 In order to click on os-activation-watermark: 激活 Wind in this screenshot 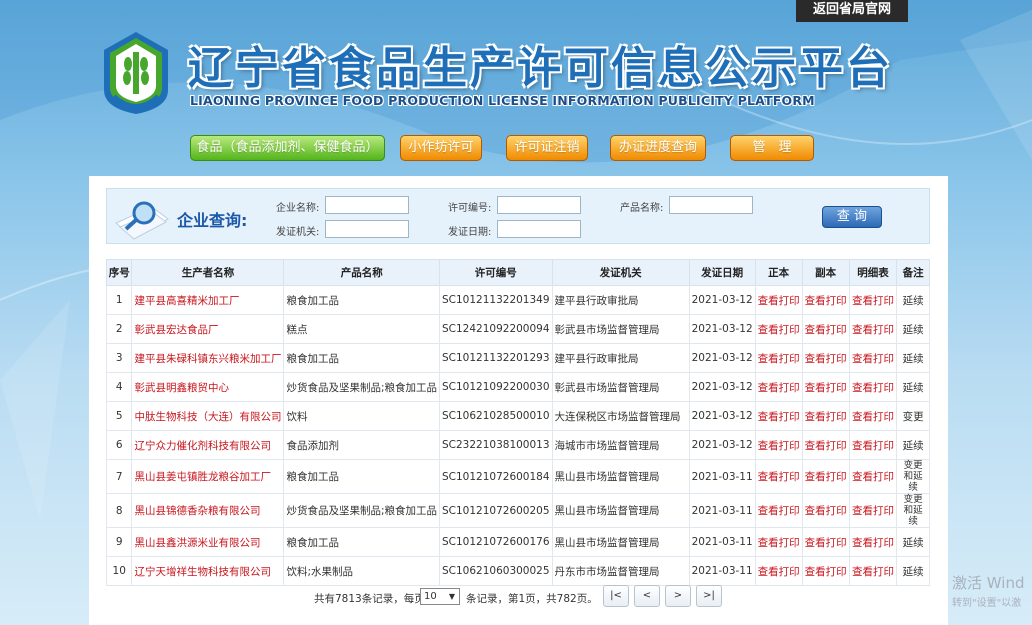, I will do `click(988, 583)`.